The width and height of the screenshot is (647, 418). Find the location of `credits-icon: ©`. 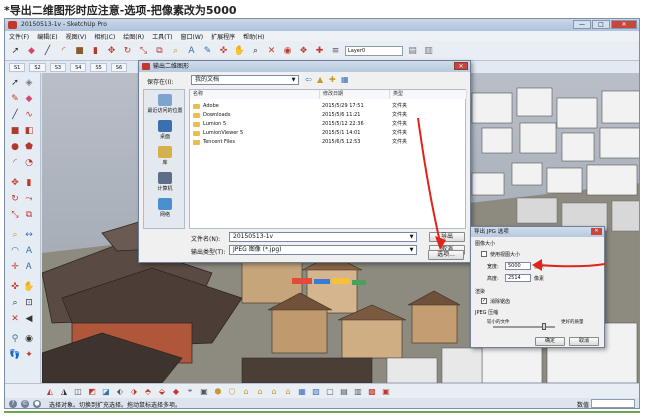

credits-icon: © is located at coordinates (25, 404).